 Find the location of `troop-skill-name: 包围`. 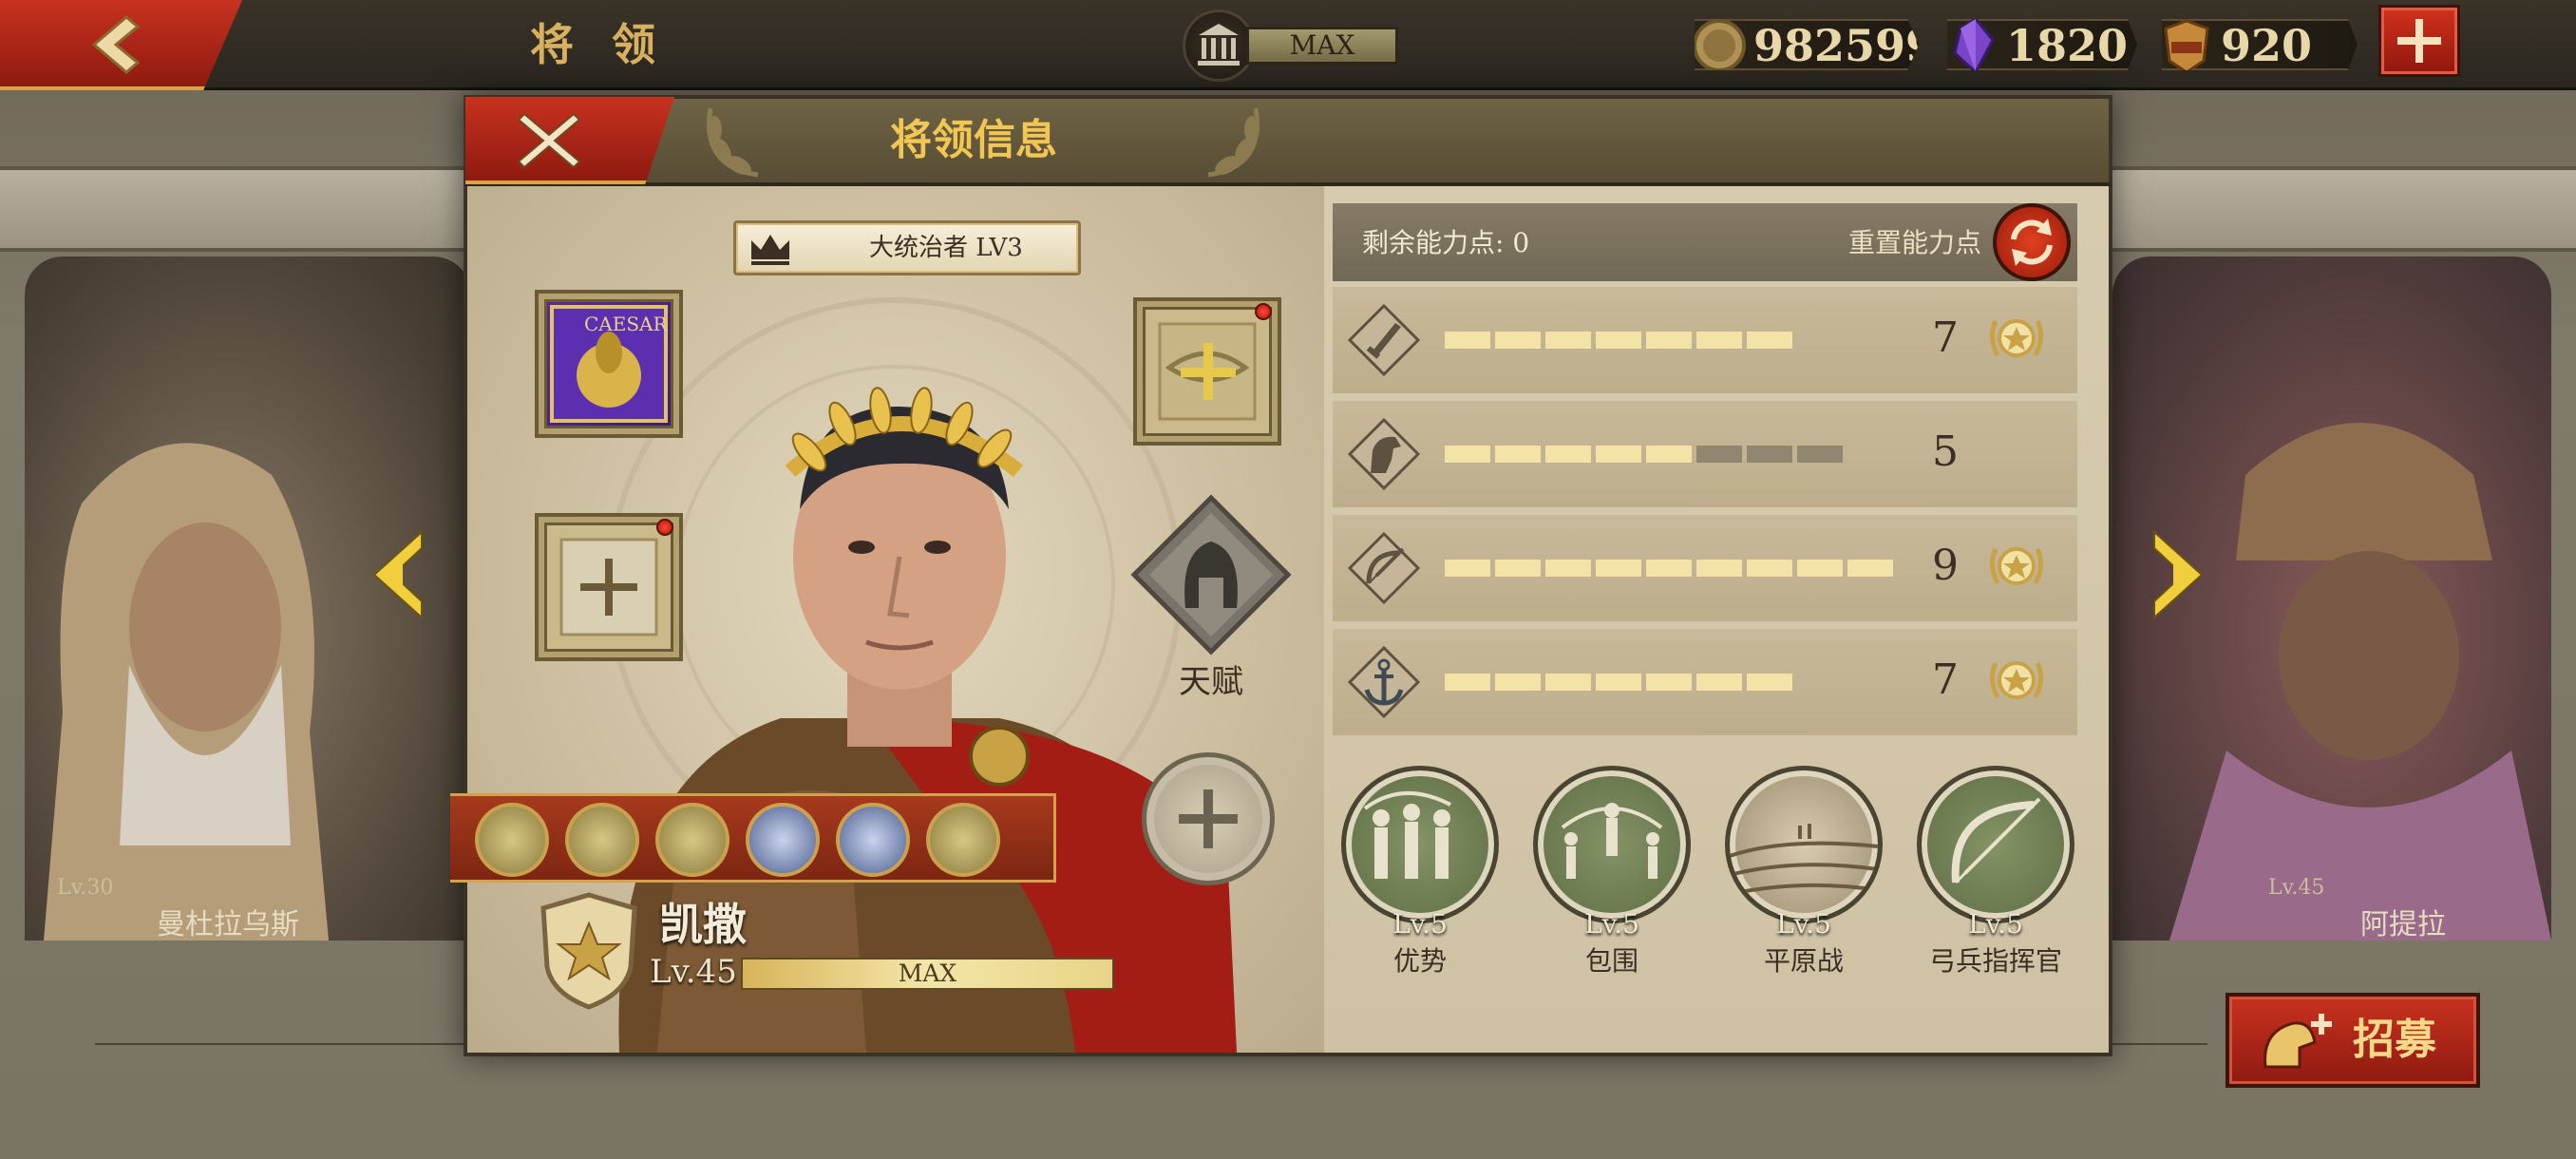

troop-skill-name: 包围 is located at coordinates (1611, 961).